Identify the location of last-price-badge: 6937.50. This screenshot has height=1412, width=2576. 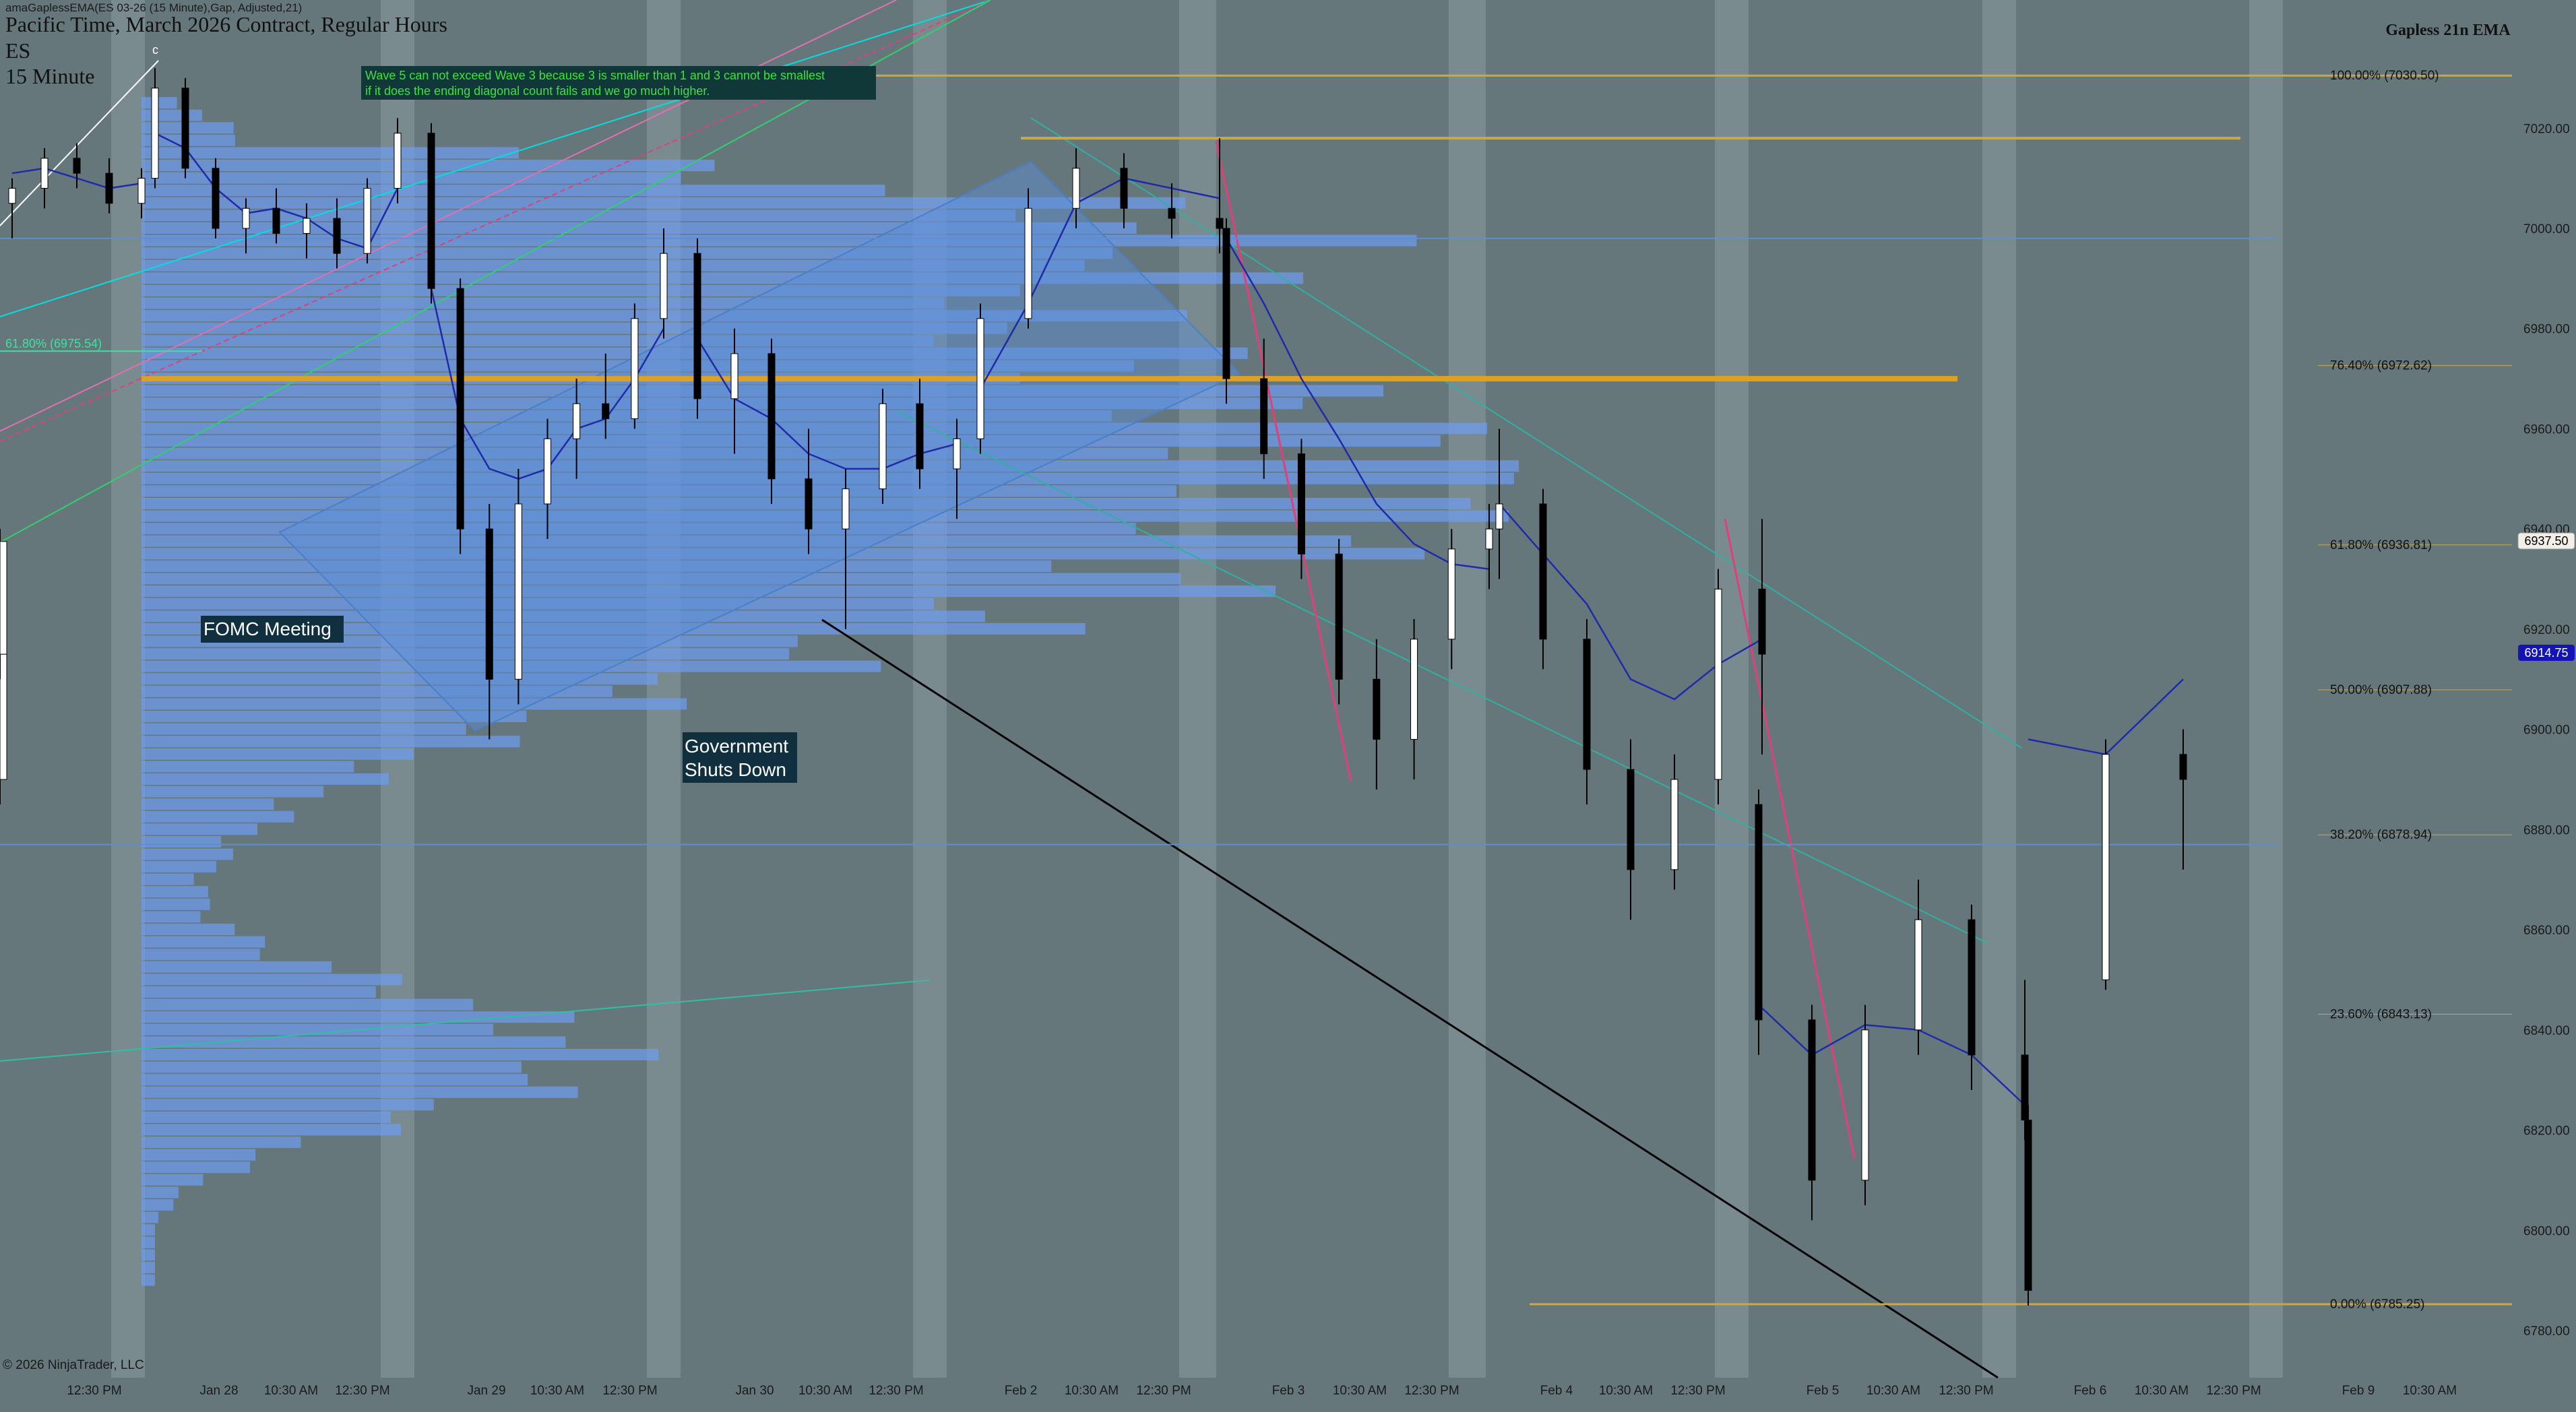
(2546, 541).